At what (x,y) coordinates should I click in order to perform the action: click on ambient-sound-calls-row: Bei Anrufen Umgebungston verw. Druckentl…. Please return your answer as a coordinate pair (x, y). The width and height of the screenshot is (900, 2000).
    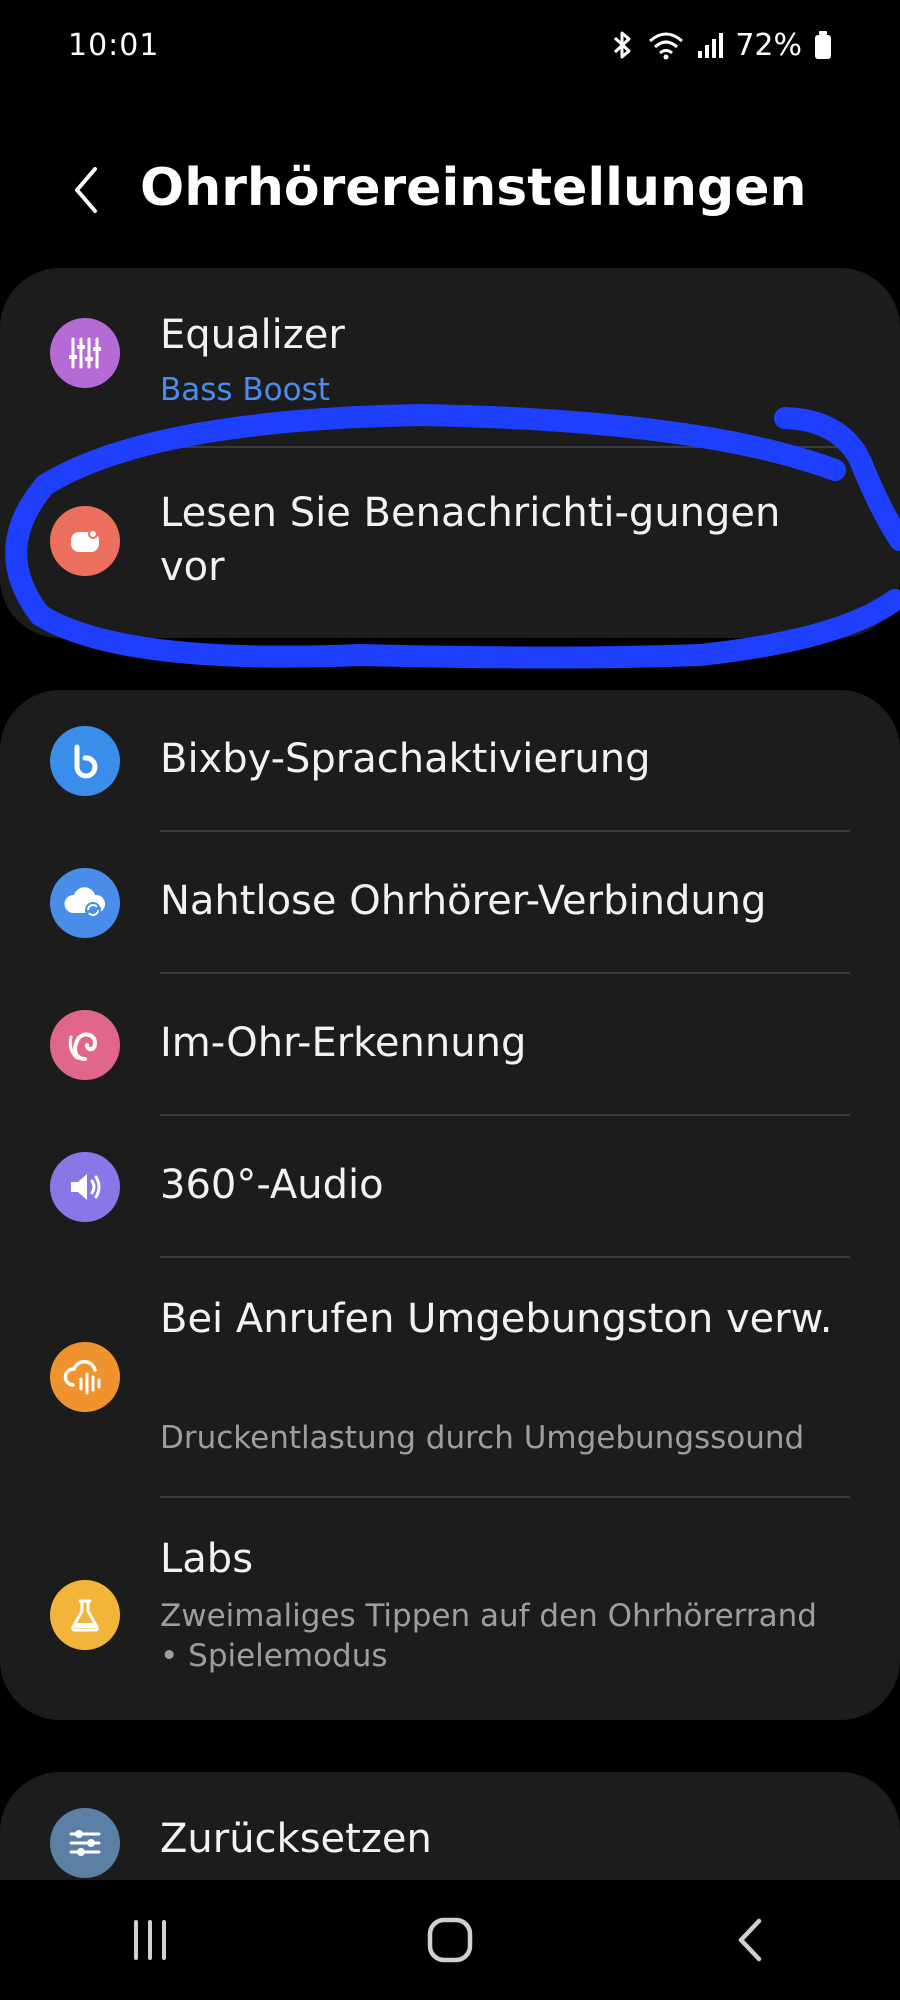
    Looking at the image, I should click on (450, 1377).